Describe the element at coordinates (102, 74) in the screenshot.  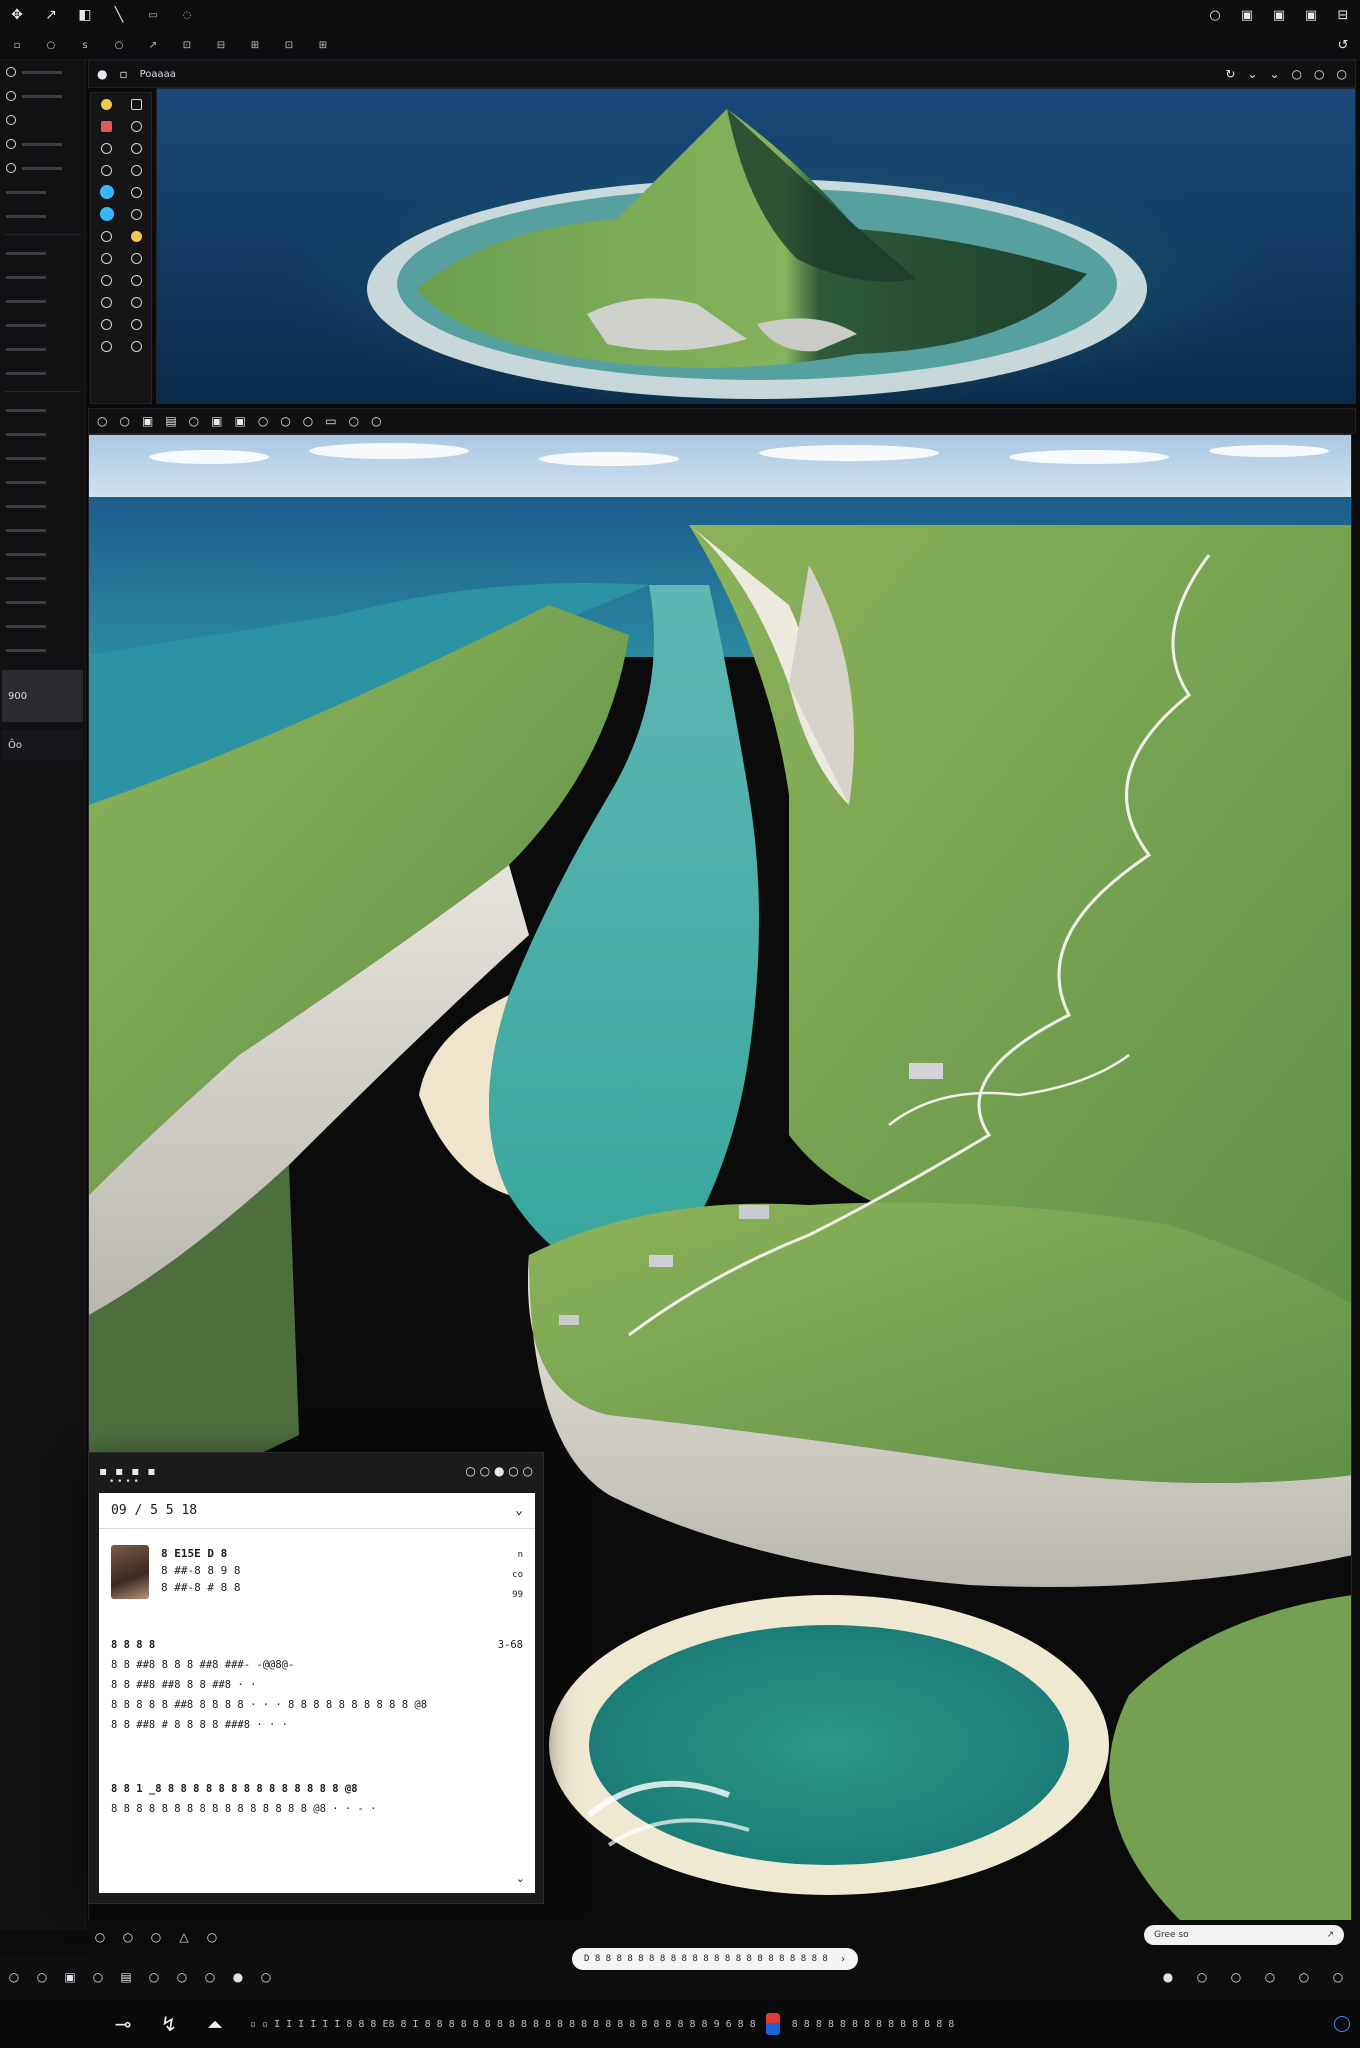
I see `camera-icon: ●` at that location.